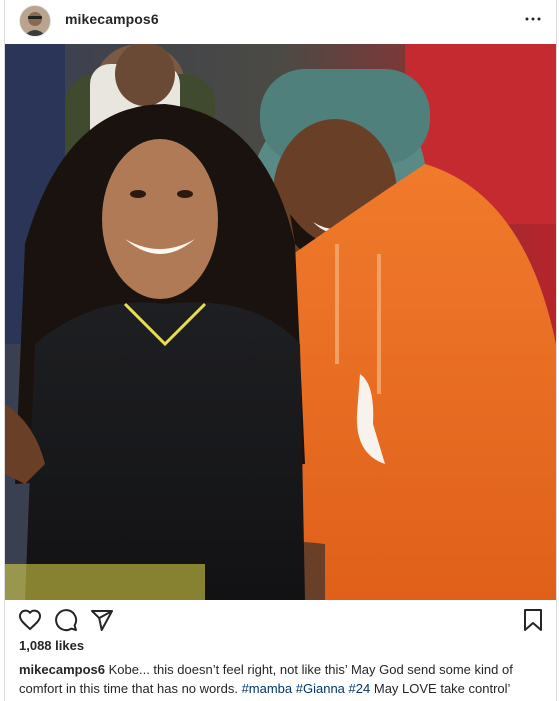 Image resolution: width=559 pixels, height=701 pixels. Describe the element at coordinates (112, 19) in the screenshot. I see `post-username: mikecampos6` at that location.